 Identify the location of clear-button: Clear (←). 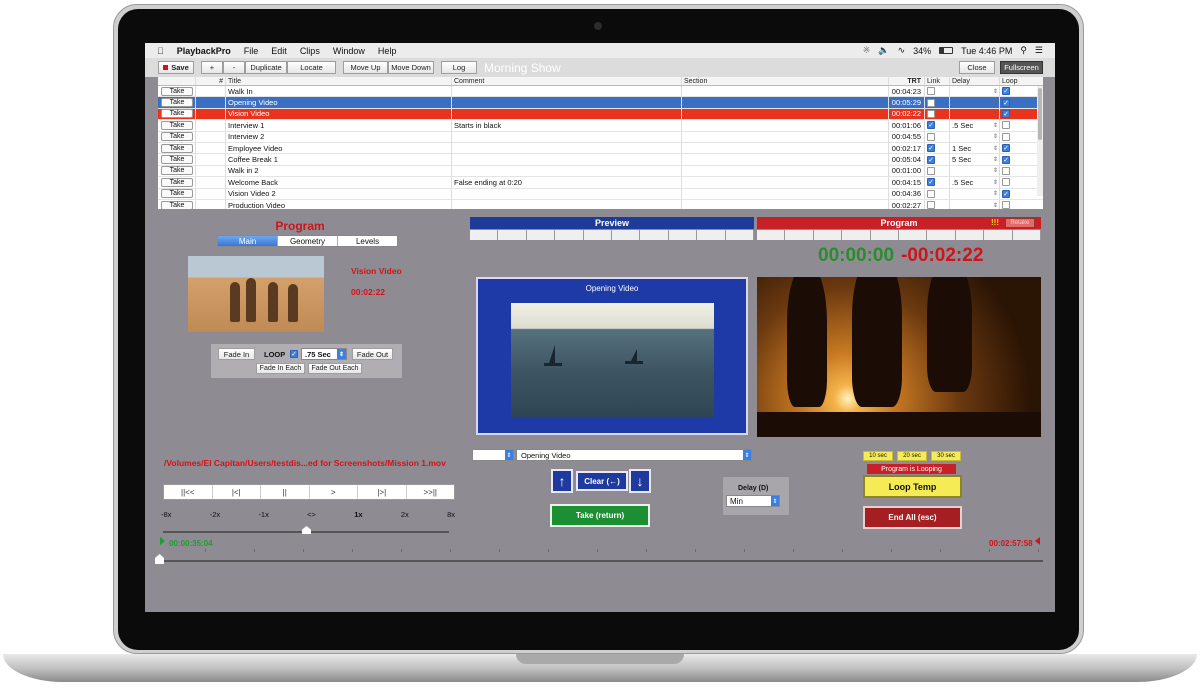
(602, 481).